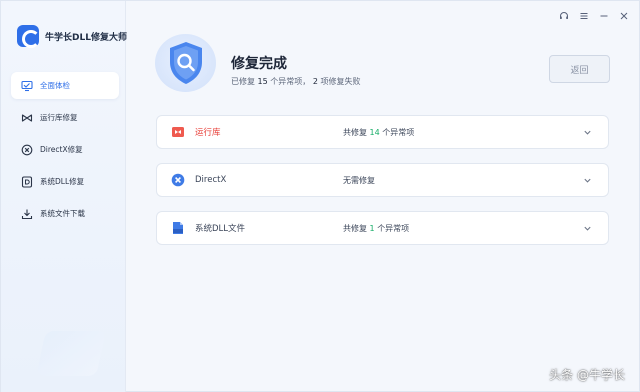  I want to click on repair-summary: 已修复 15 个异常项， 2 项修复失败, so click(295, 81).